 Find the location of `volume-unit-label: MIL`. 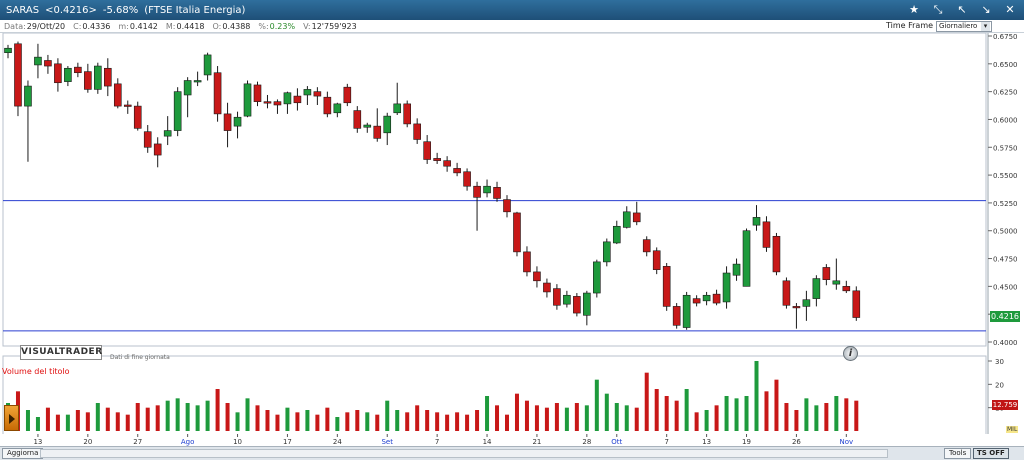

volume-unit-label: MIL is located at coordinates (1012, 429).